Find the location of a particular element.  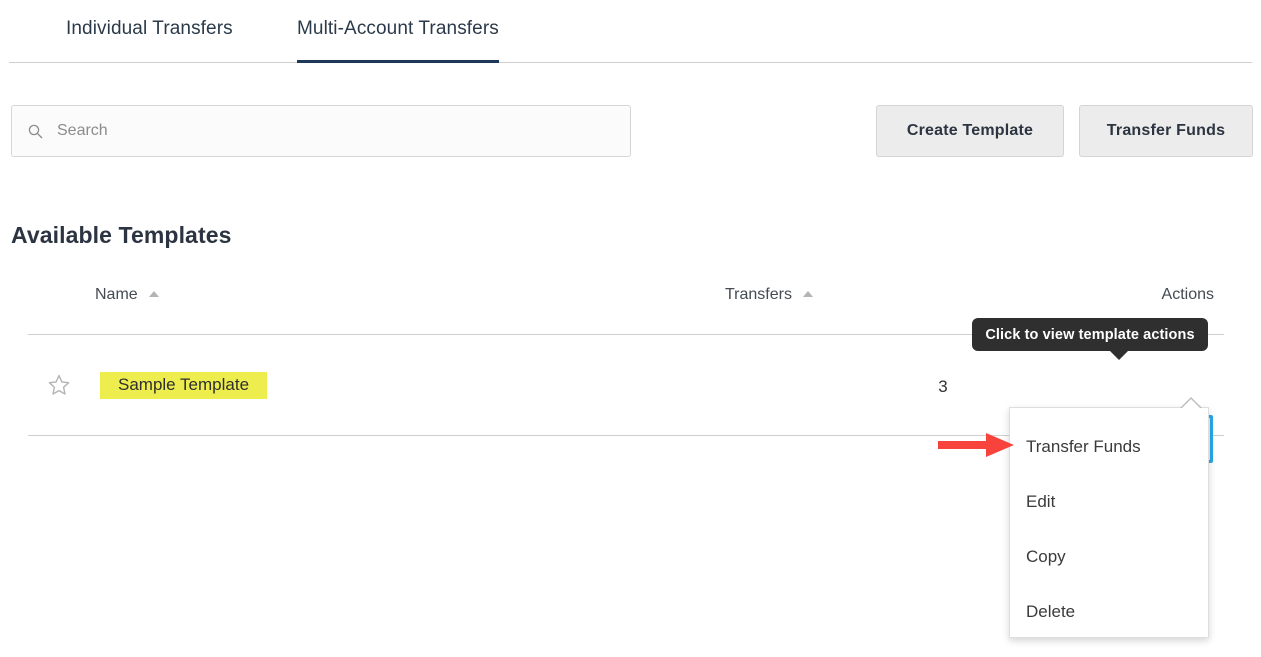

template-name-highlight: Sample Template is located at coordinates (184, 385).